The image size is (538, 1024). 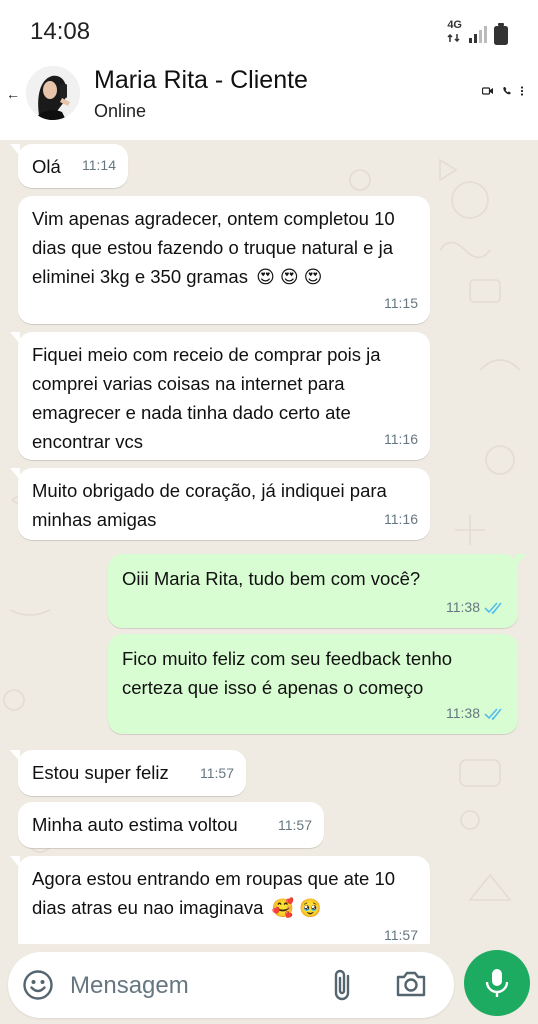 I want to click on status-icons: 4G, so click(x=477, y=34).